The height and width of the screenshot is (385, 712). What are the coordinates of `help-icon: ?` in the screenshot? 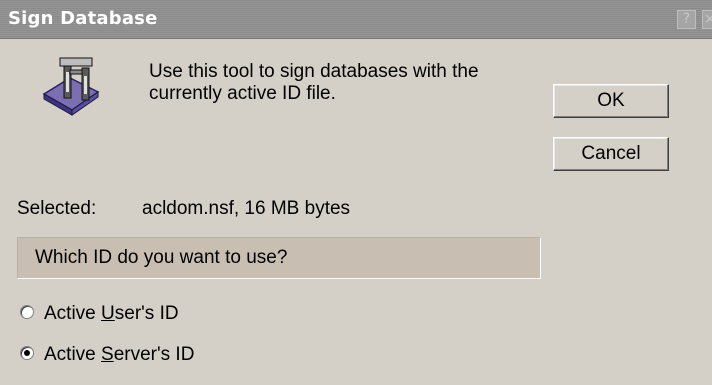 It's located at (686, 19).